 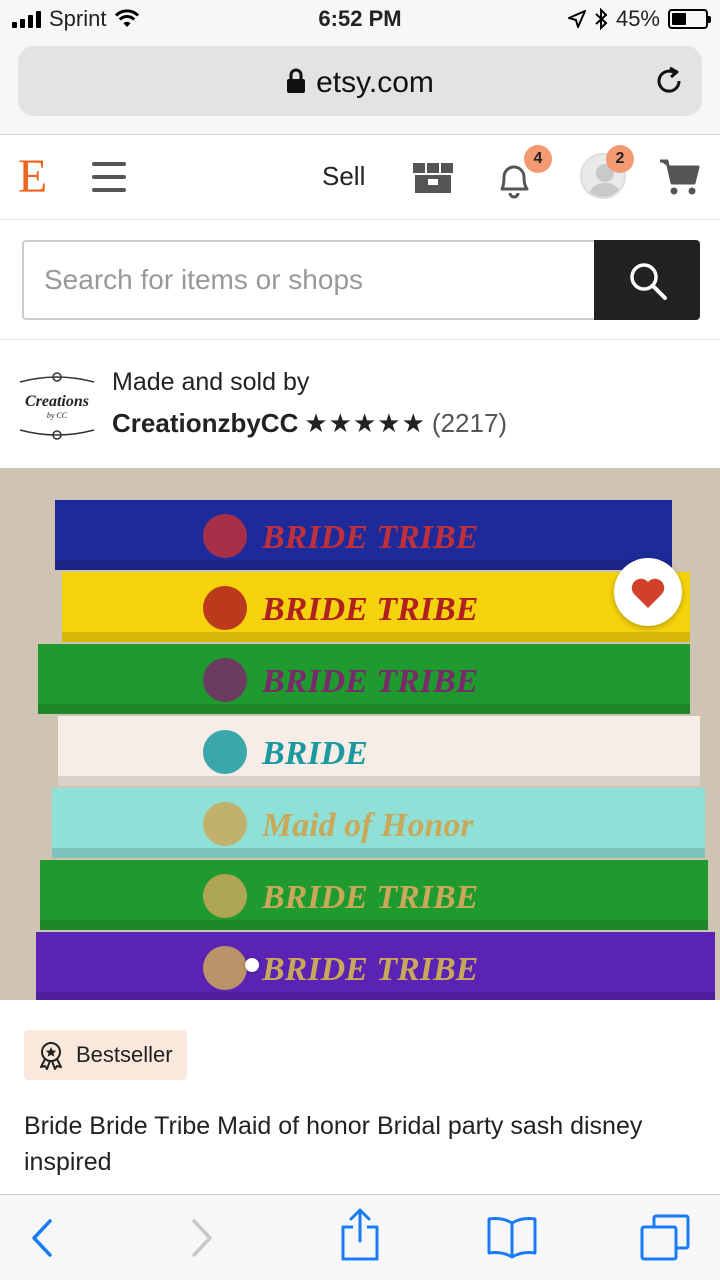 I want to click on rating-stars: ★★★★★, so click(x=365, y=423).